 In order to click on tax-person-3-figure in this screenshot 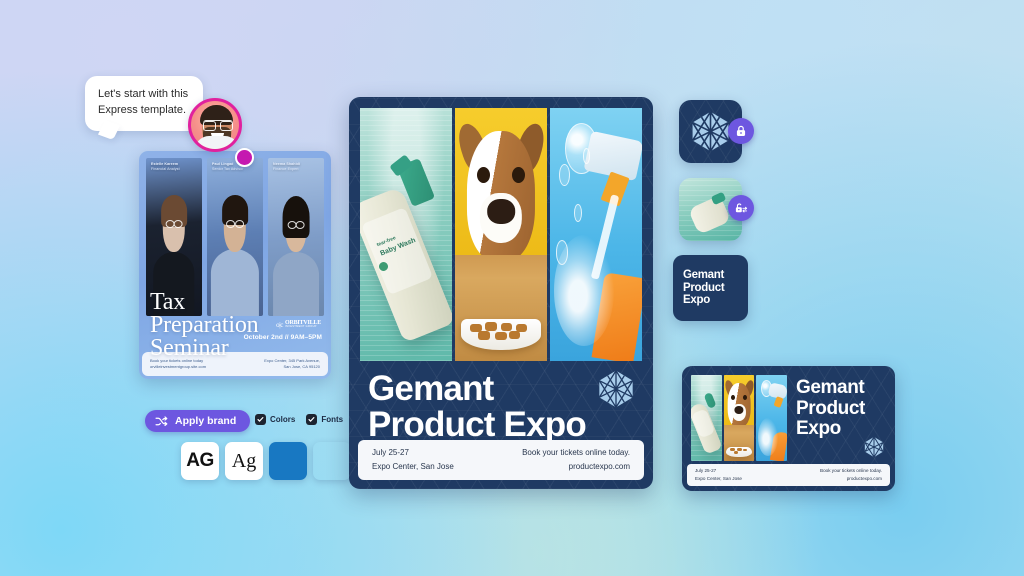, I will do `click(296, 254)`.